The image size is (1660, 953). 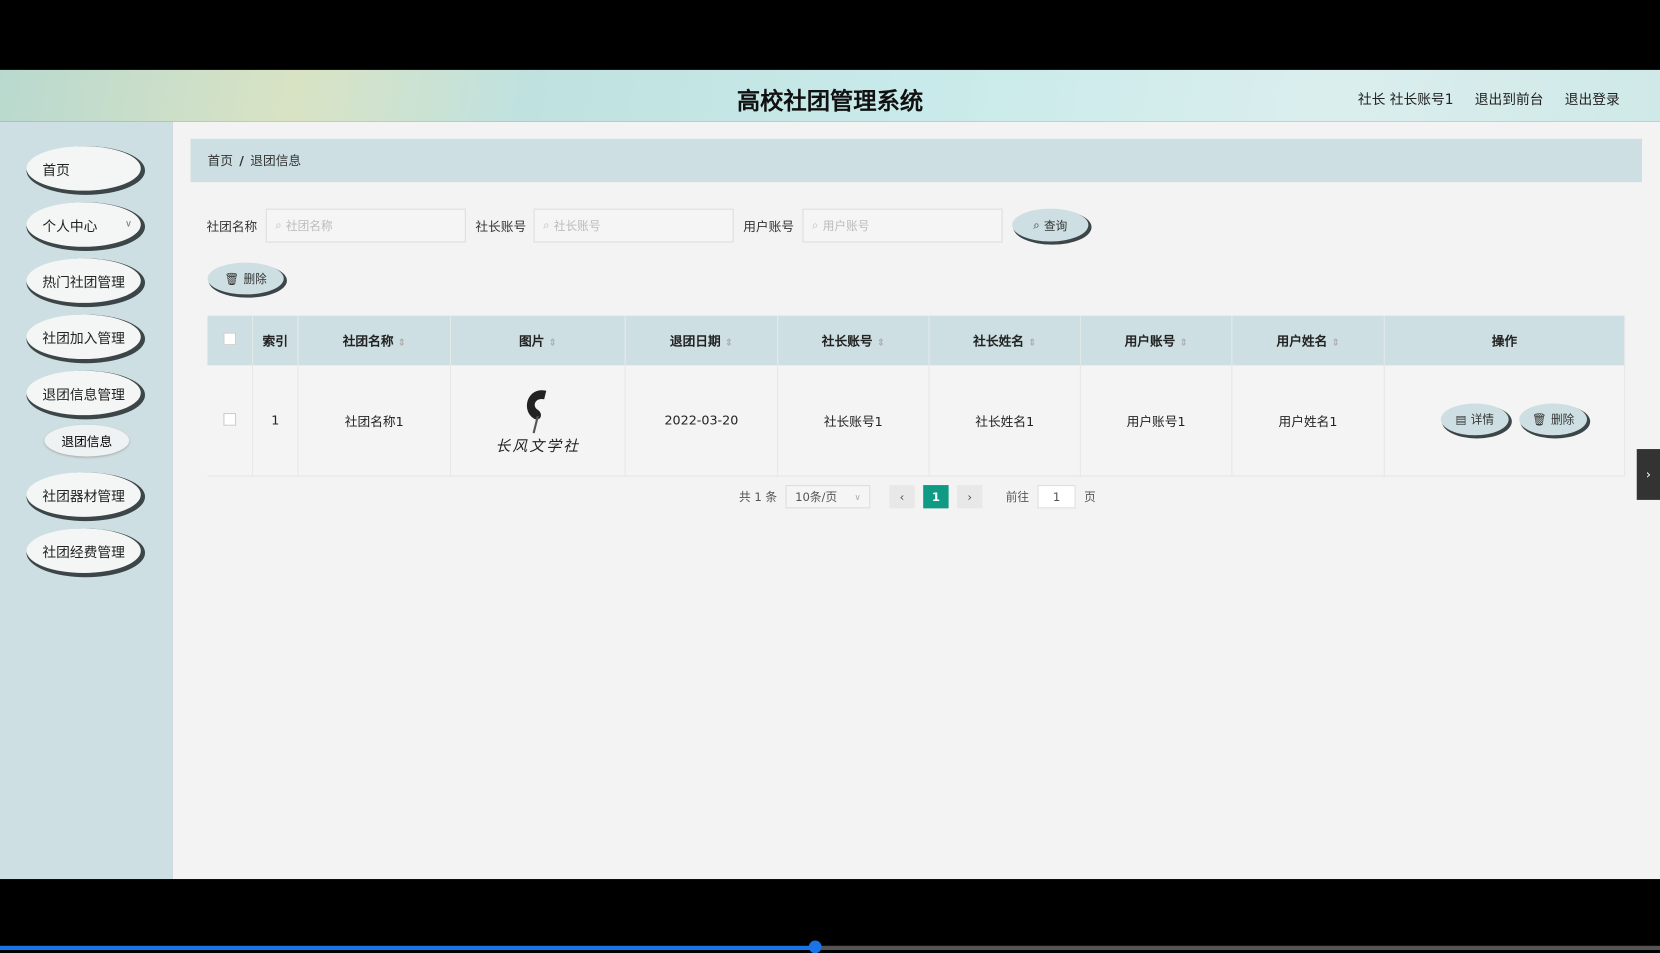 What do you see at coordinates (830, 95) in the screenshot?
I see `header: 高校社团管理系统 社长 社长账号1 退出到前台 退出登录` at bounding box center [830, 95].